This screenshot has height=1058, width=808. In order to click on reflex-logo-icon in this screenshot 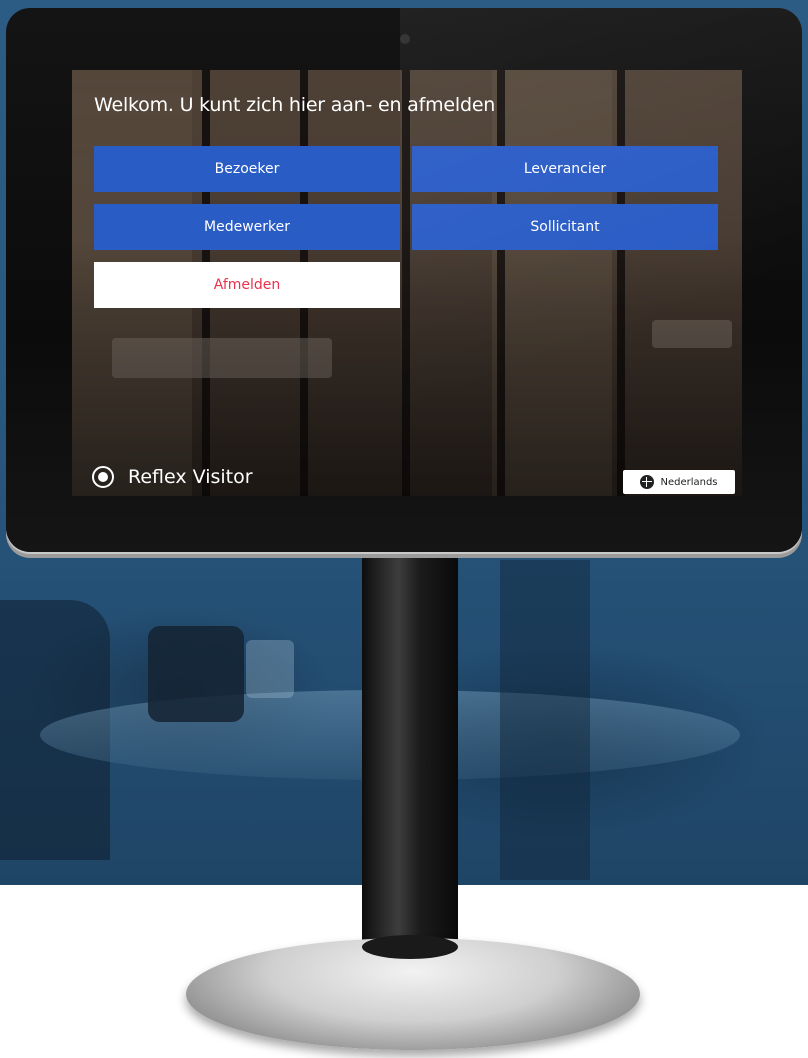, I will do `click(103, 477)`.